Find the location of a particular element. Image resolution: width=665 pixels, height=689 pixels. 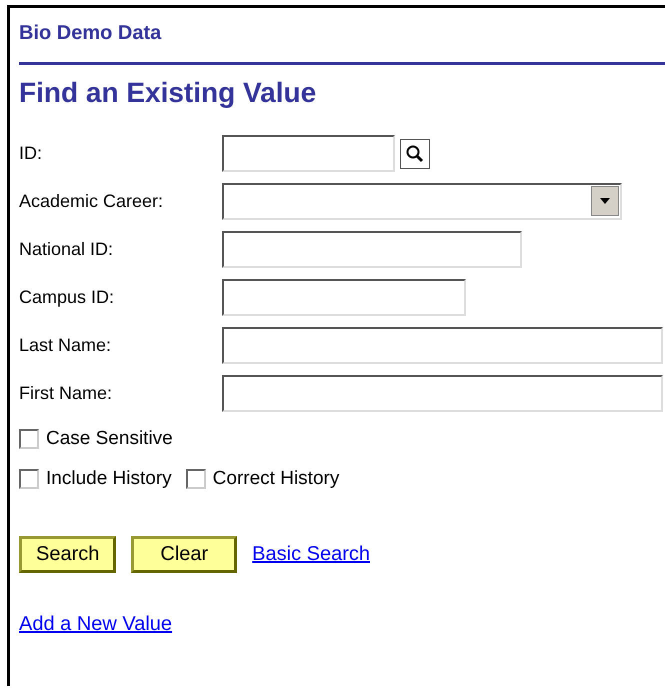

basic-search-link: Basic Search is located at coordinates (311, 554).